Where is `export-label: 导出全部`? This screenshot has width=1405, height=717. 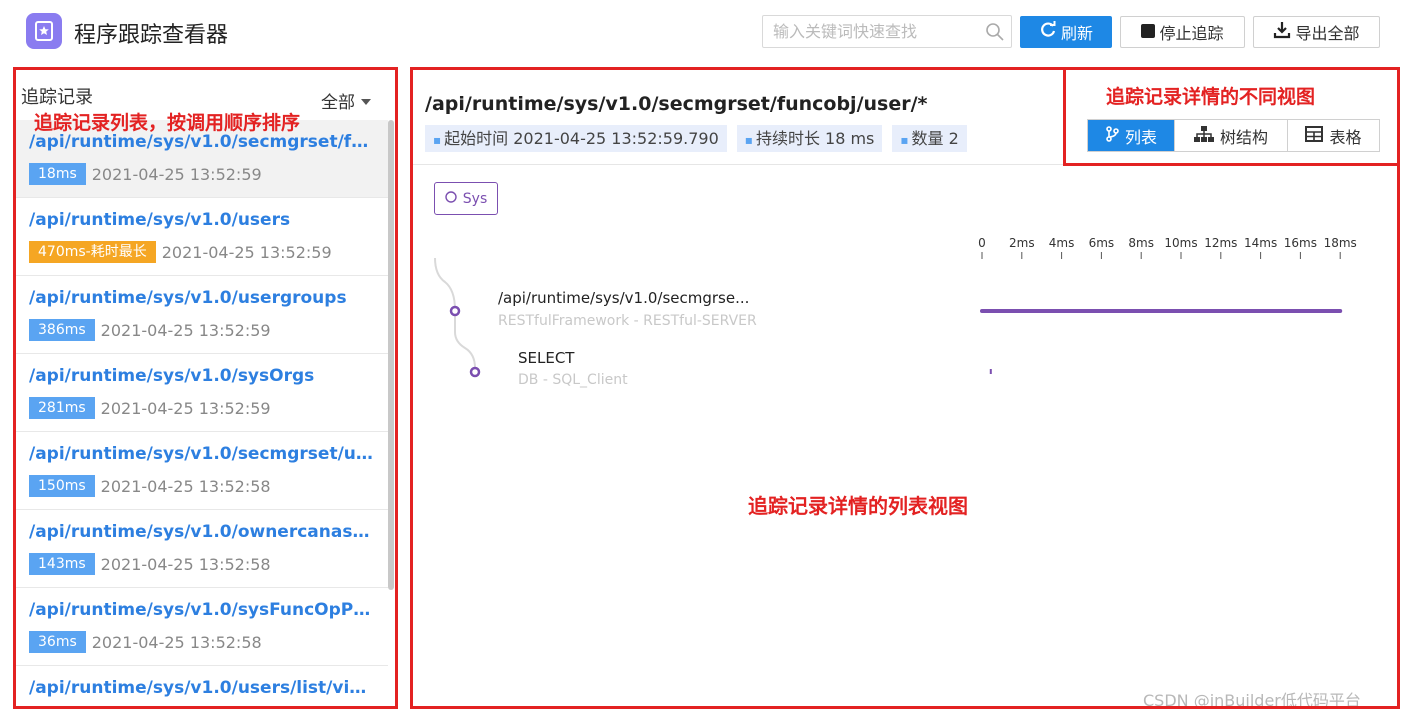 export-label: 导出全部 is located at coordinates (1327, 33).